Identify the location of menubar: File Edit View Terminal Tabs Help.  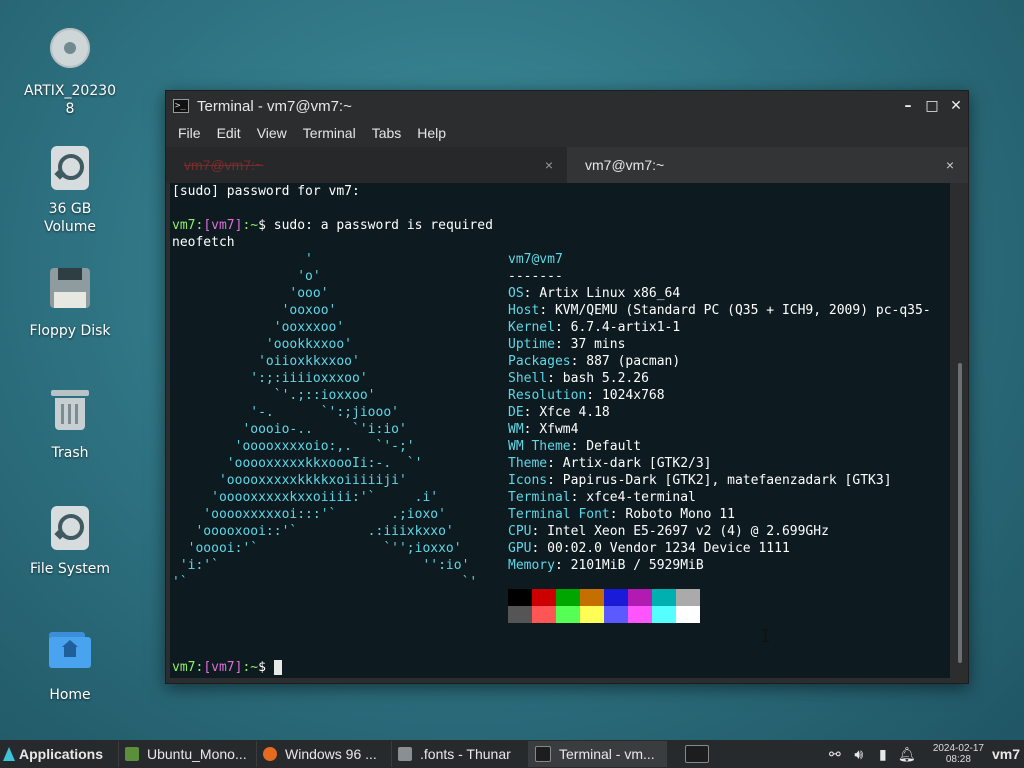
(567, 133).